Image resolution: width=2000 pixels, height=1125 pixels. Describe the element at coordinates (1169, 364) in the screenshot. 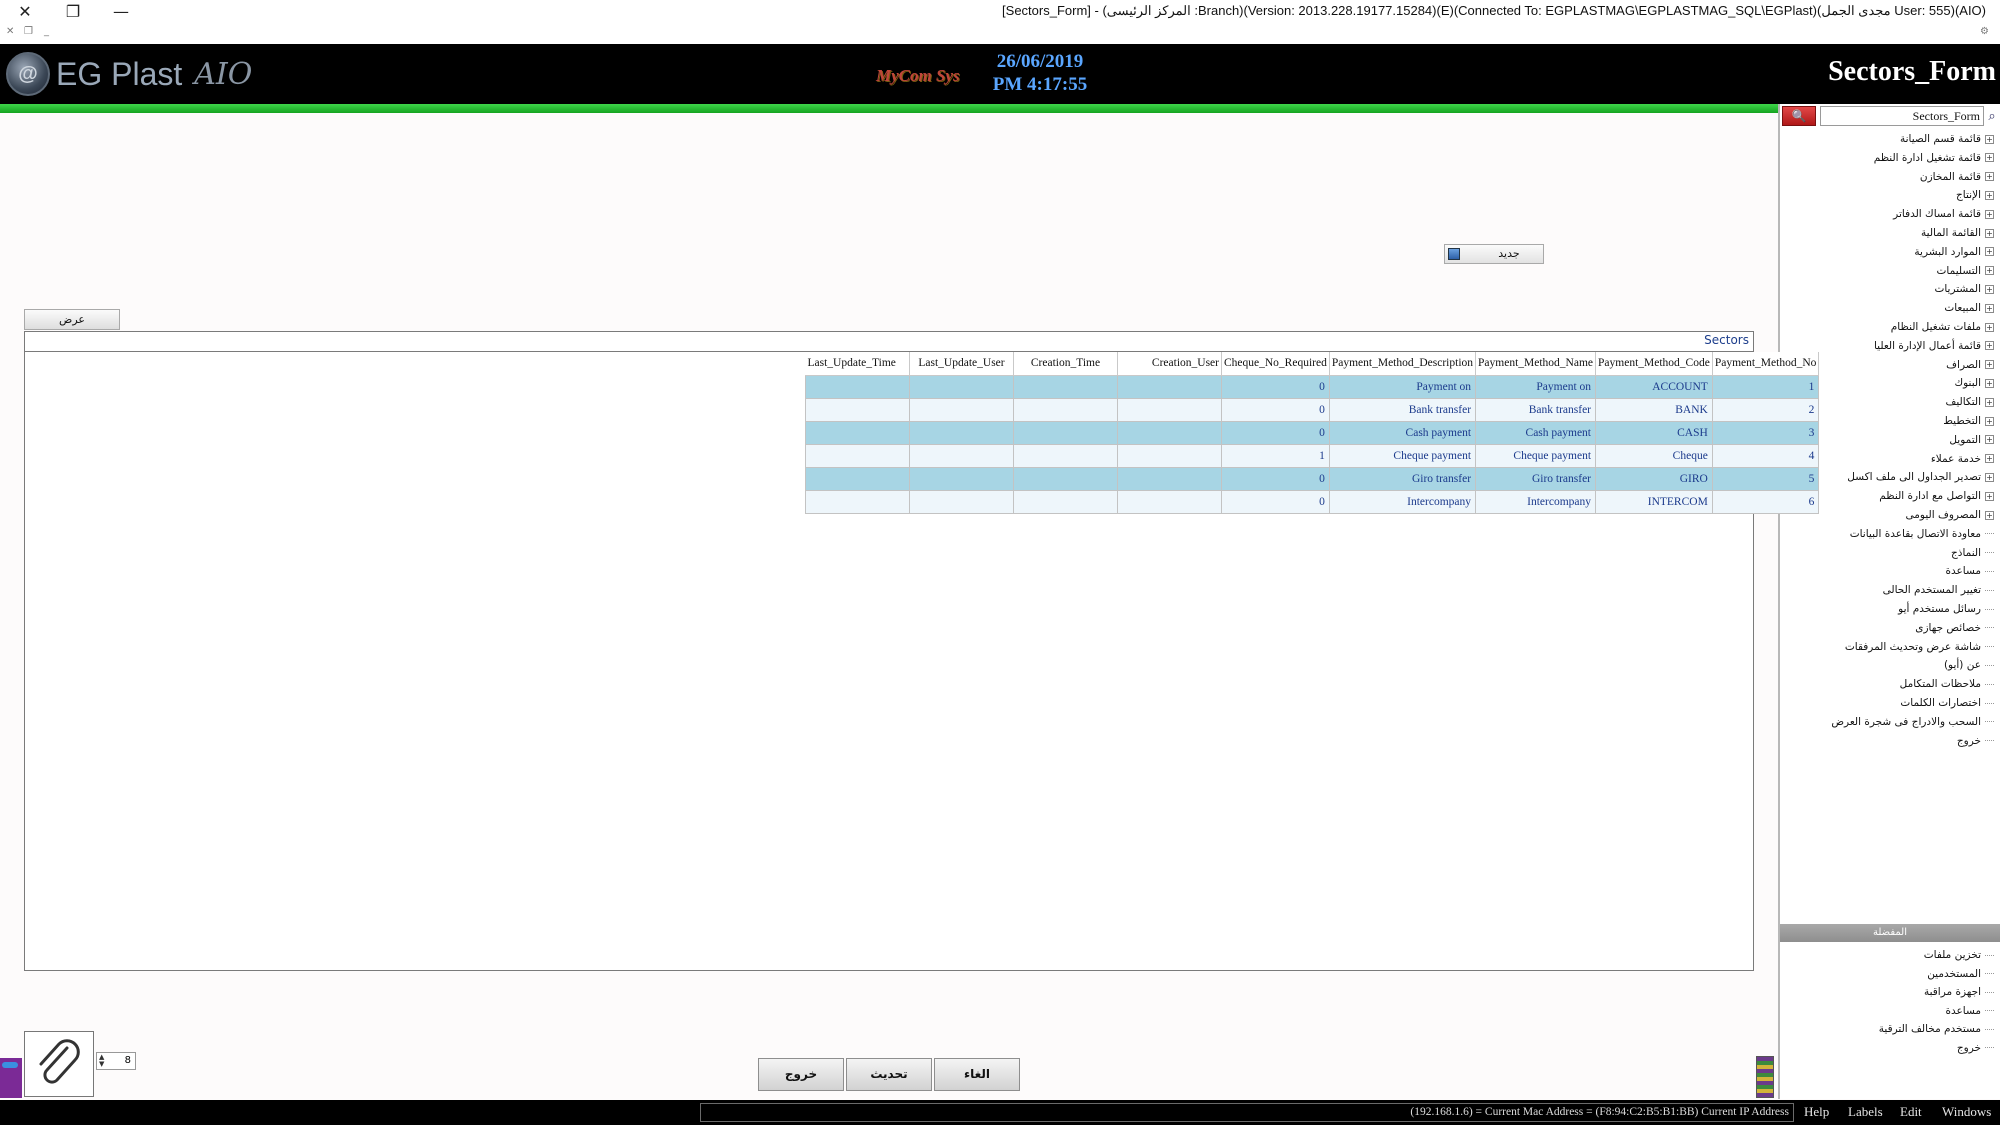

I see `column-header-creation-user: Creation_User` at that location.